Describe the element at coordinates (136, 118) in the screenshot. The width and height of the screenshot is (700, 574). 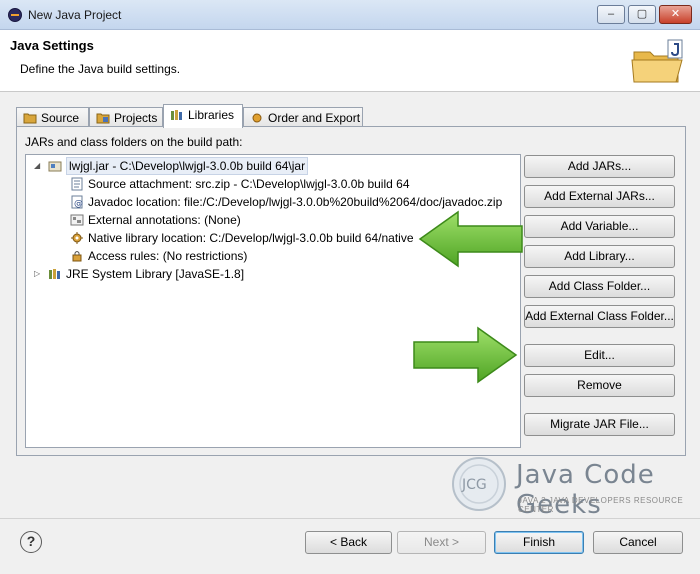
I see `tab-projects-label: Projects` at that location.